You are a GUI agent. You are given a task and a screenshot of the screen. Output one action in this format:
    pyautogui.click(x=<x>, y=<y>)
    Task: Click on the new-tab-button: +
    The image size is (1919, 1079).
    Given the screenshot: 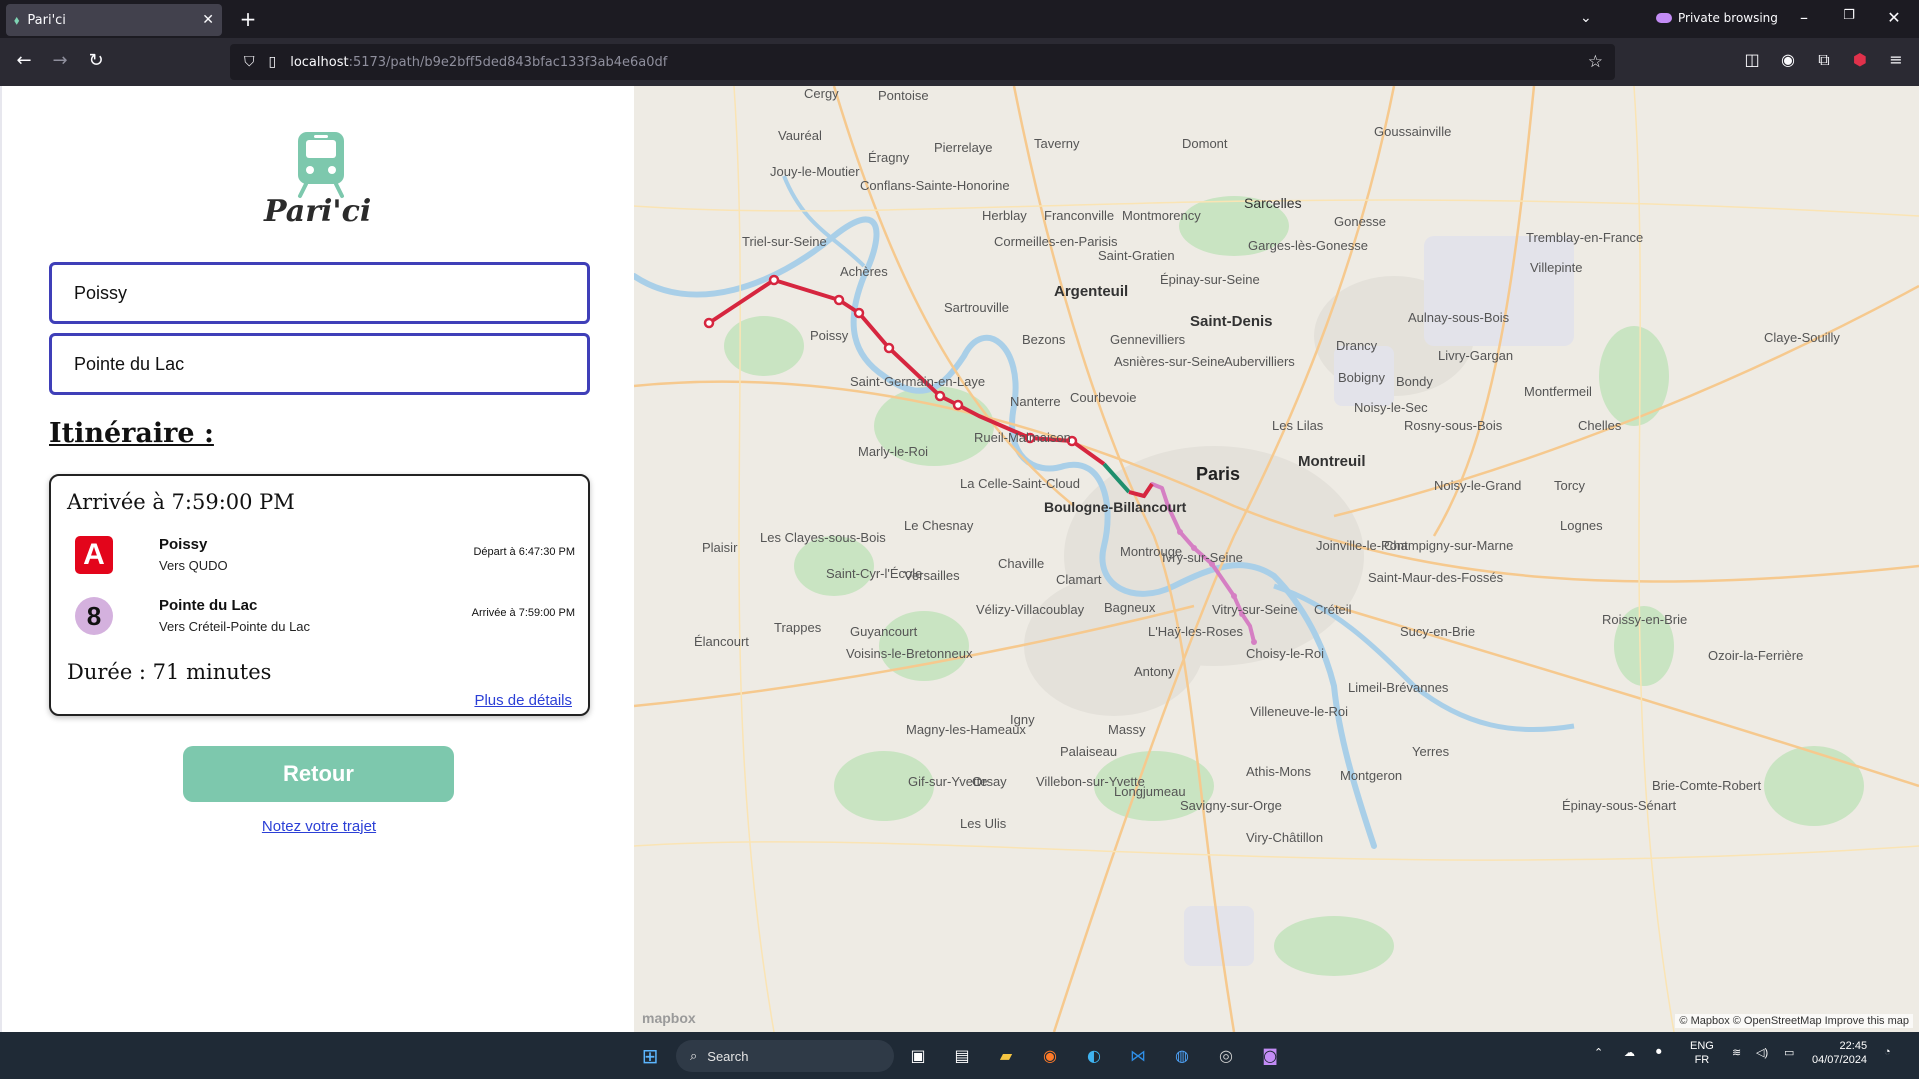 What is the action you would take?
    pyautogui.click(x=248, y=20)
    